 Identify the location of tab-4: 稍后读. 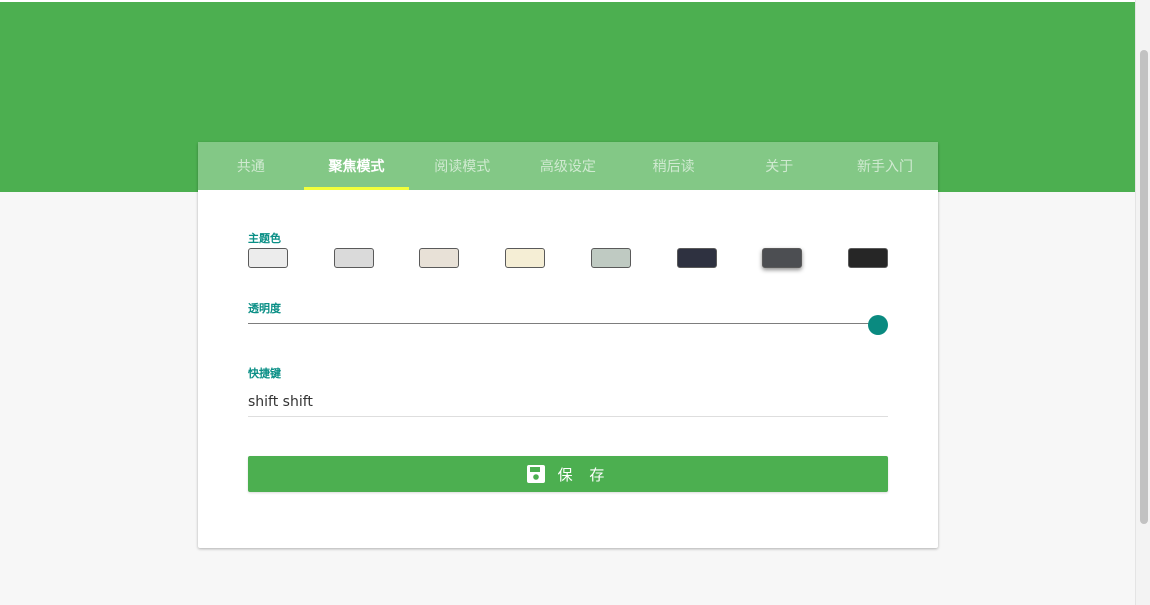
(674, 166).